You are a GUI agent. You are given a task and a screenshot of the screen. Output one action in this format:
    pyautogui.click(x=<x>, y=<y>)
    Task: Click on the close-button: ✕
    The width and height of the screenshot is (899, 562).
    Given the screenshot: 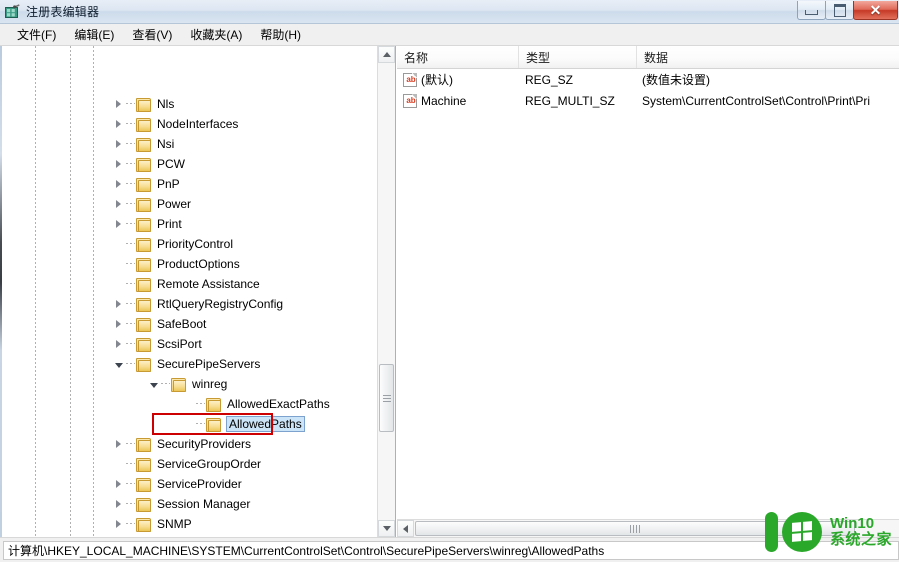 What is the action you would take?
    pyautogui.click(x=875, y=10)
    